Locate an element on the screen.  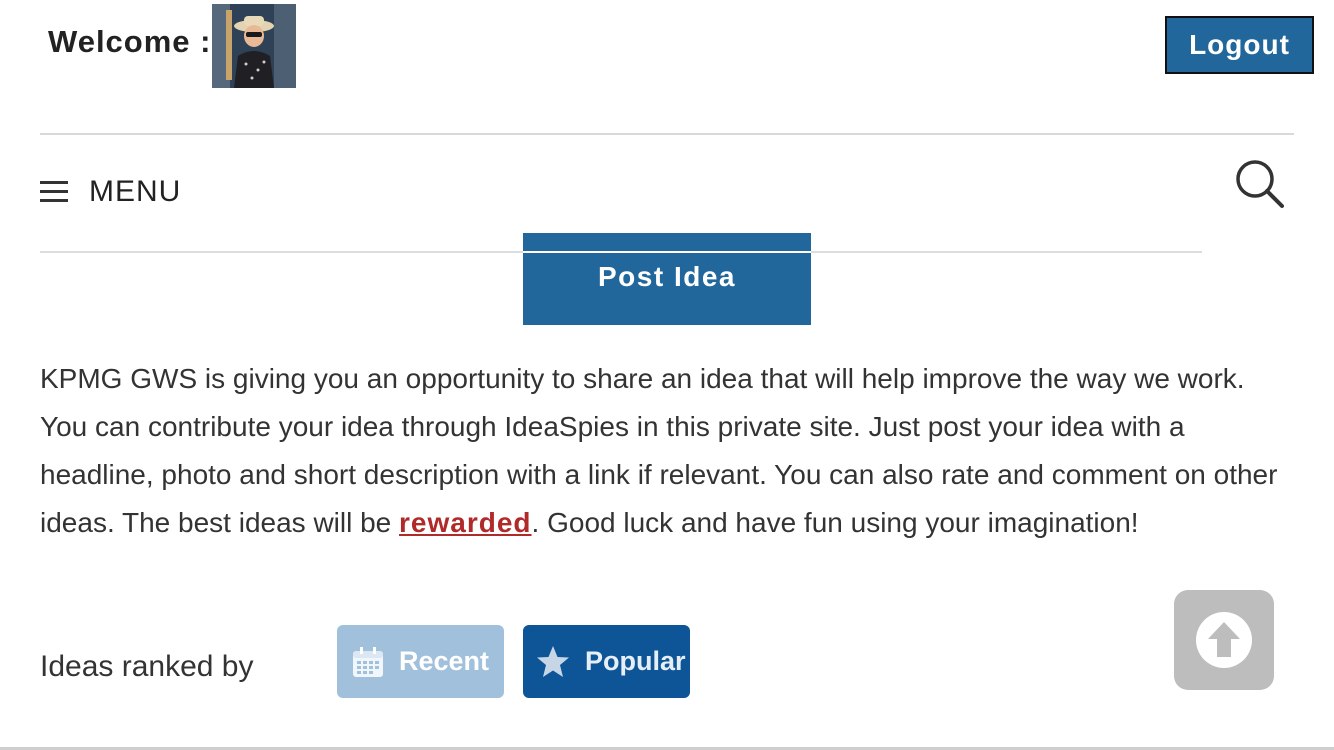
avatar is located at coordinates (254, 46).